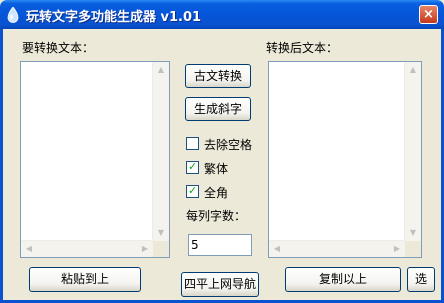 The width and height of the screenshot is (444, 303). I want to click on traditional-checkbox: ✓, so click(192, 167).